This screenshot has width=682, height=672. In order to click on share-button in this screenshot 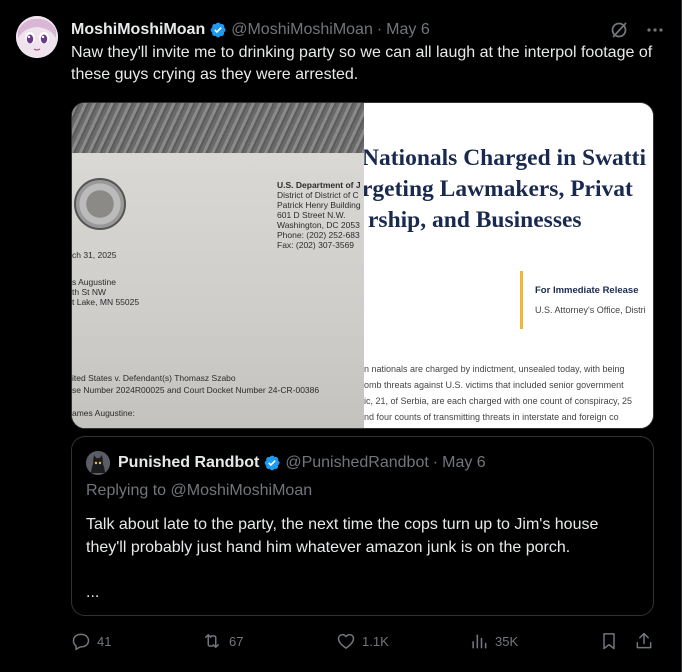, I will do `click(644, 641)`.